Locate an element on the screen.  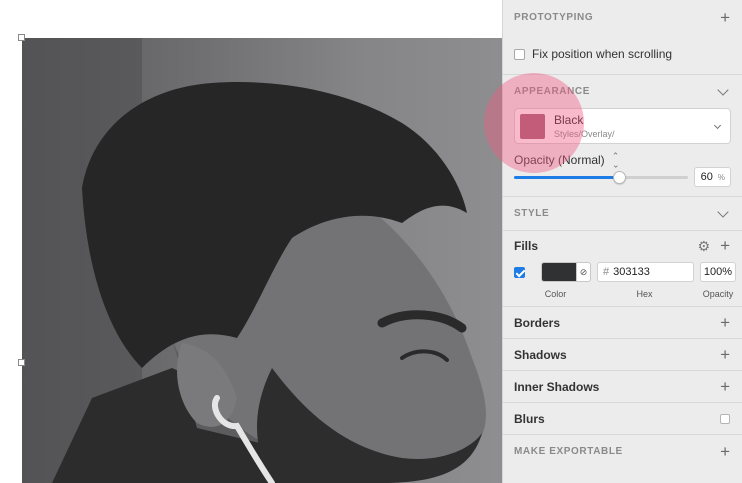
opacity-input: 60 % is located at coordinates (712, 177).